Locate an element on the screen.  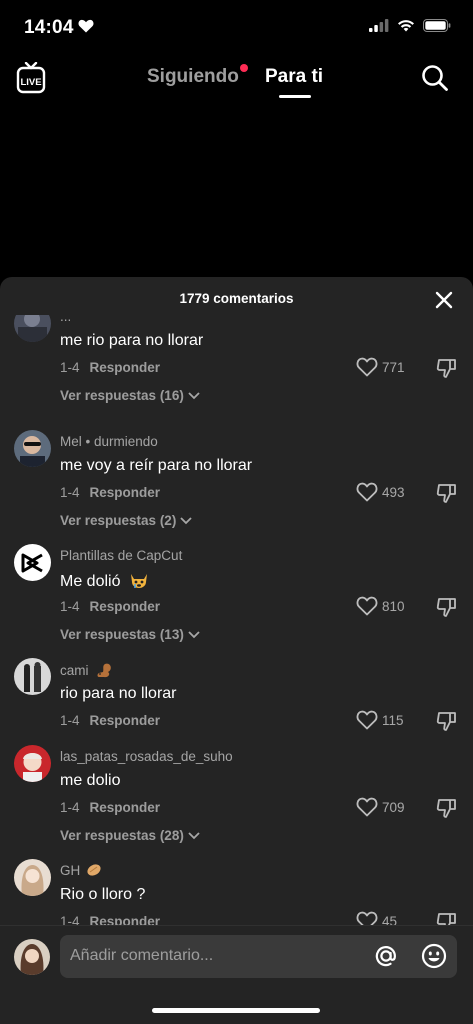
view-replies-label: Ver respuestas (16) is located at coordinates (122, 395).